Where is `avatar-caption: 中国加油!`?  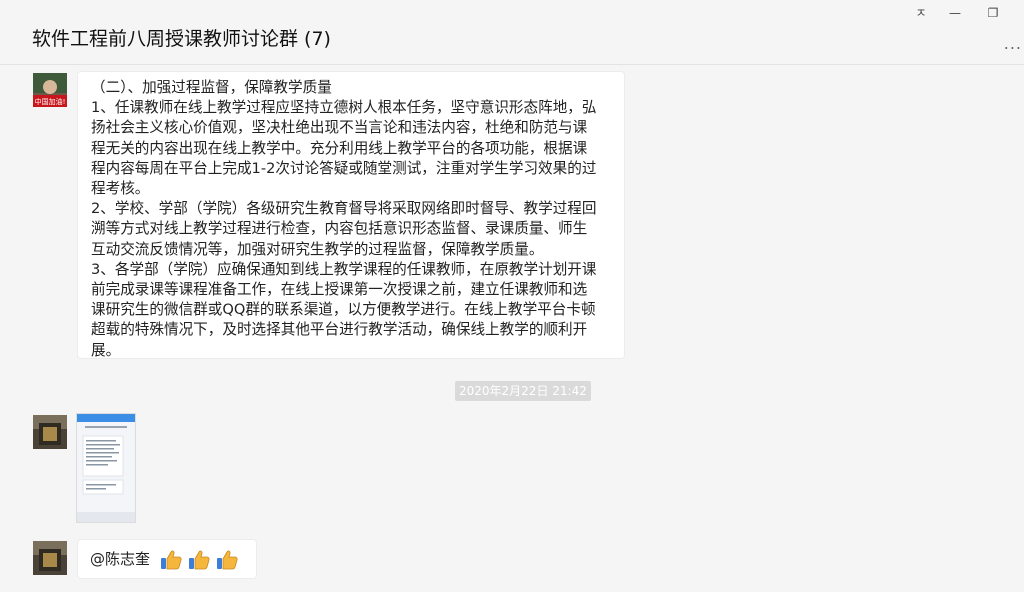
avatar-caption: 中国加油! is located at coordinates (50, 101).